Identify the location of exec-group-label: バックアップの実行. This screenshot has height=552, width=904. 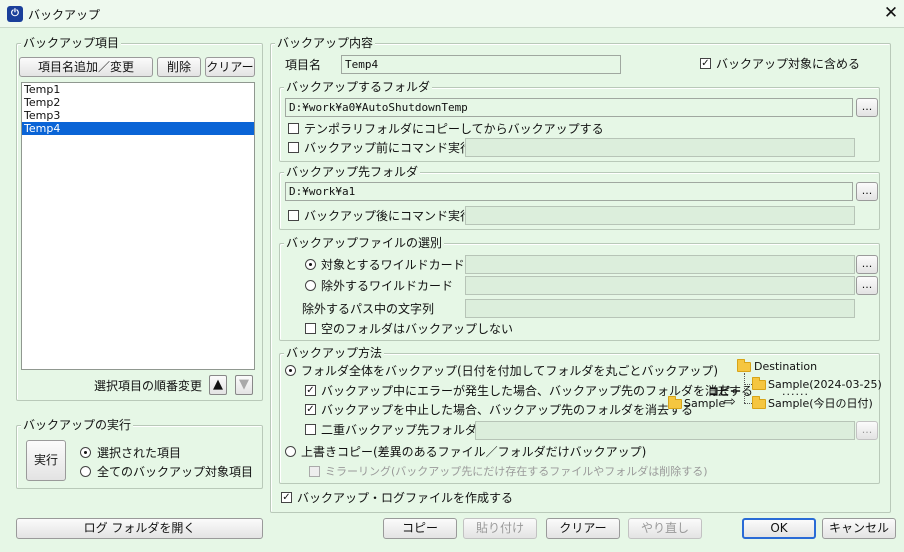
(77, 425).